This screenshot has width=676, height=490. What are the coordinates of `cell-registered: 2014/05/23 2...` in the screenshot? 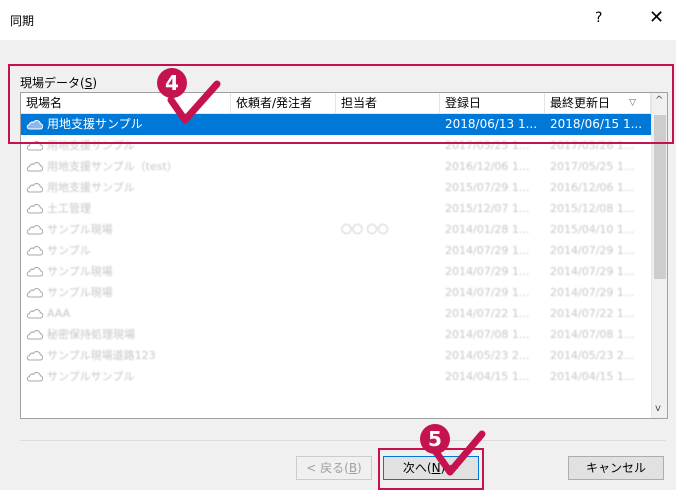 It's located at (487, 355).